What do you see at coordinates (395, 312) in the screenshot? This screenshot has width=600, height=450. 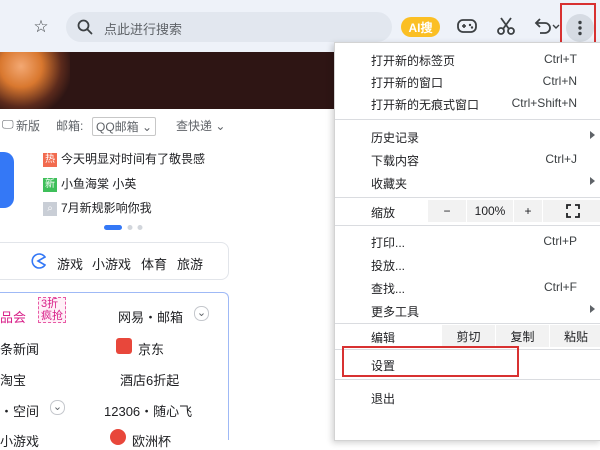 I see `menu-item-label: 更多工具` at bounding box center [395, 312].